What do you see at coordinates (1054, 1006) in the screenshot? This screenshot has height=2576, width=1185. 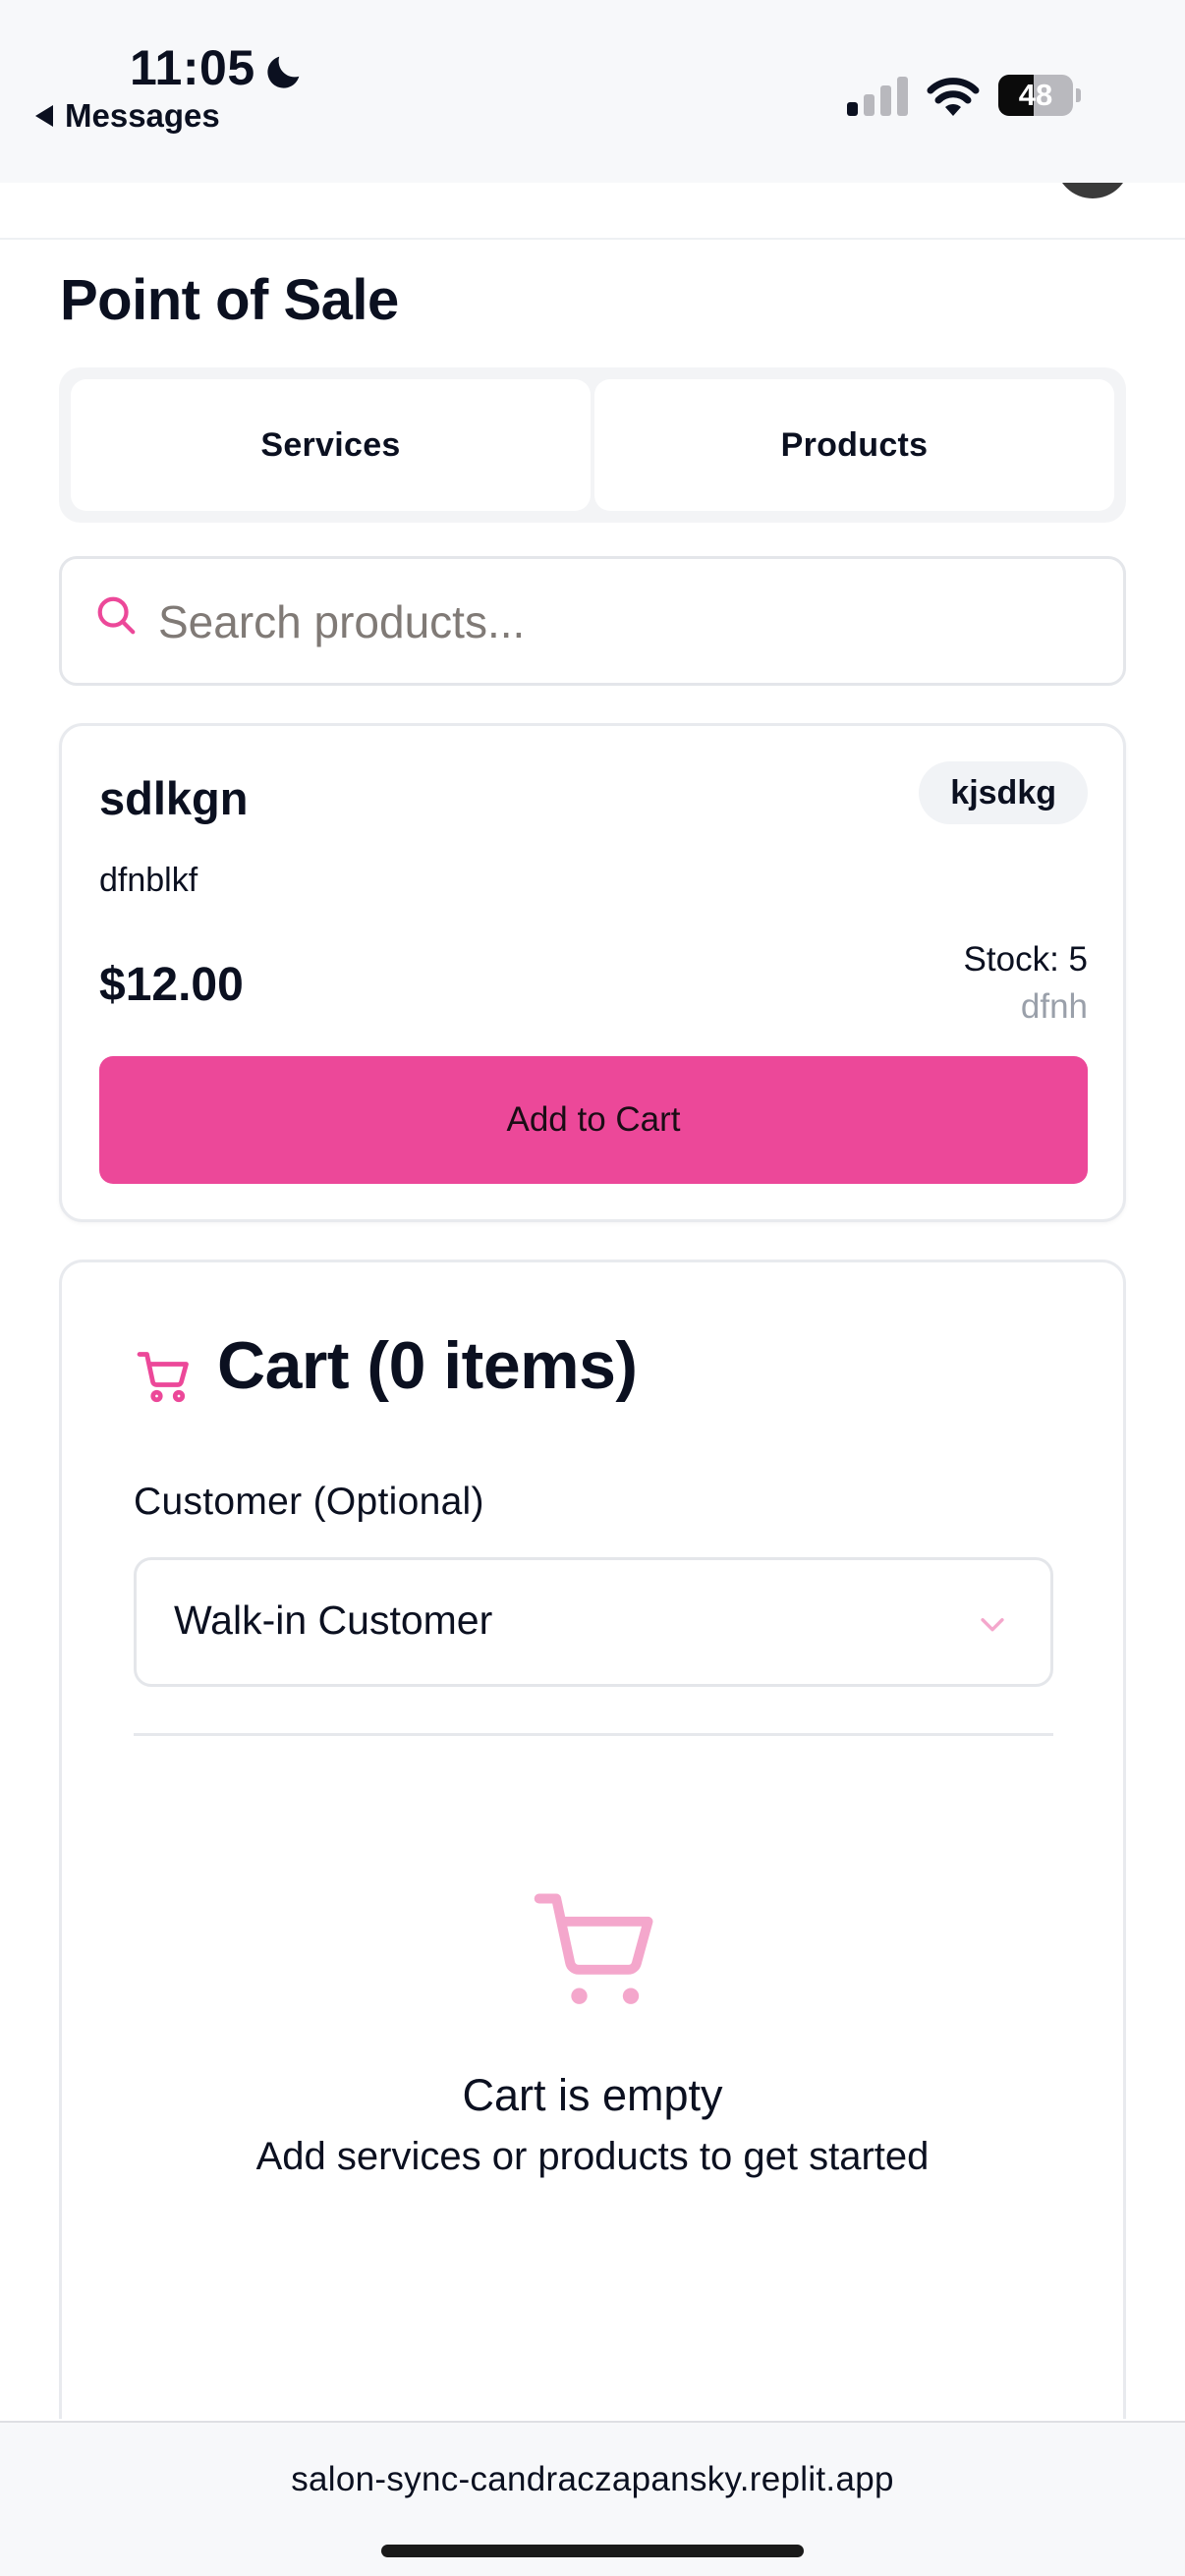 I see `product-sku: dfnh` at bounding box center [1054, 1006].